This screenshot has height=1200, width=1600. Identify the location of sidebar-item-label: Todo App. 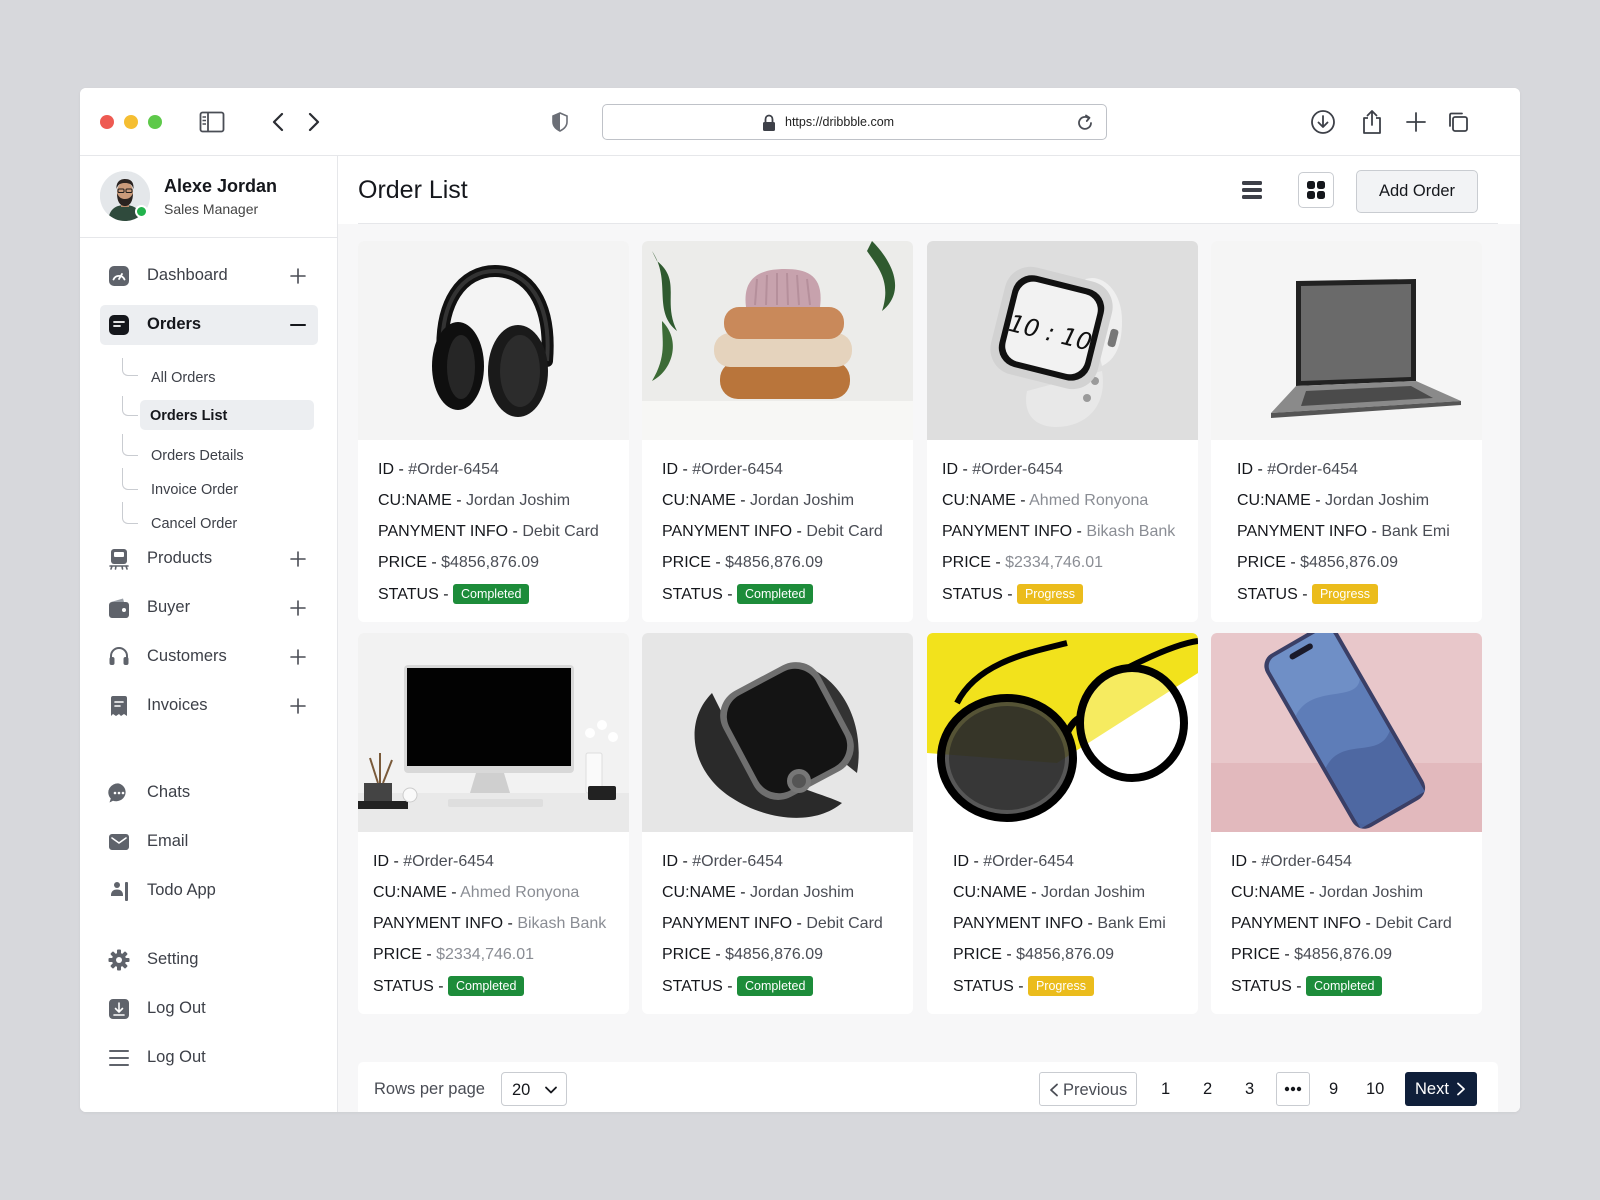
(181, 890).